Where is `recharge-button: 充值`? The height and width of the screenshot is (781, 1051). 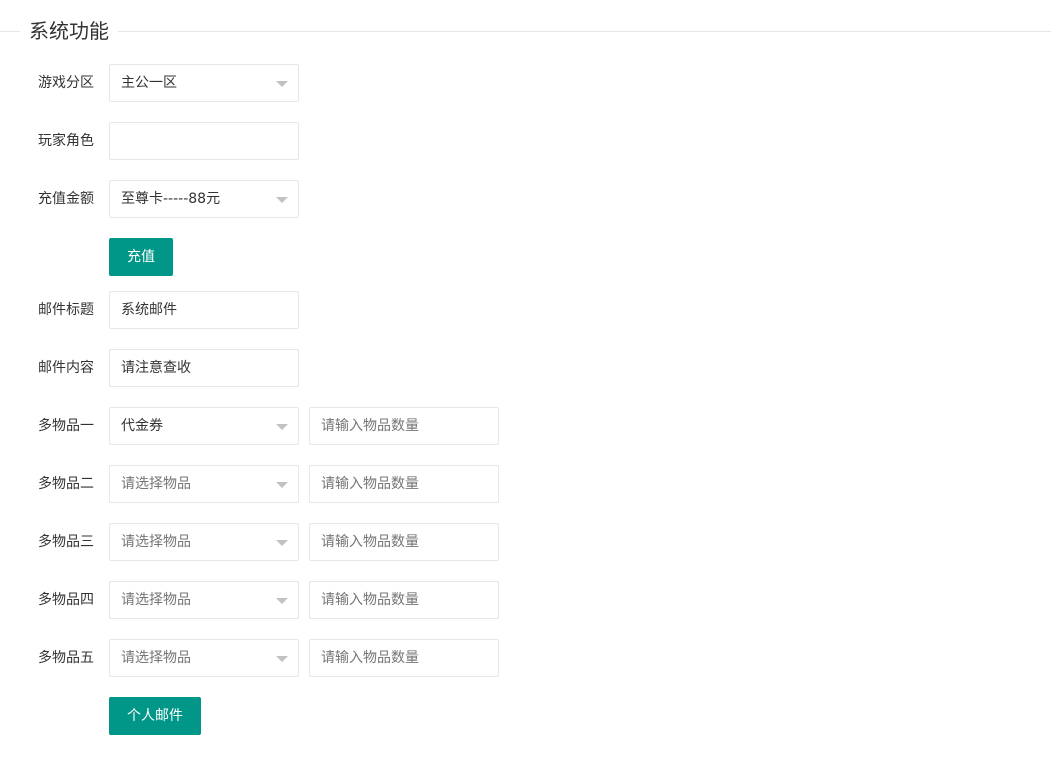
recharge-button: 充值 is located at coordinates (141, 257).